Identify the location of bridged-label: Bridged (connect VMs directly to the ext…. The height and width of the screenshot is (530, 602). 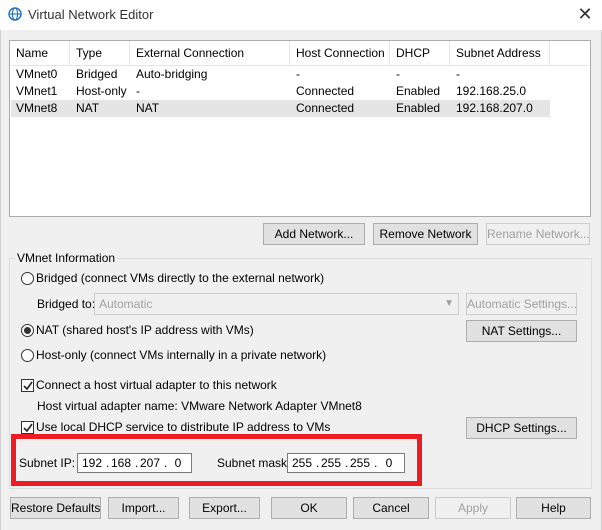
(180, 278).